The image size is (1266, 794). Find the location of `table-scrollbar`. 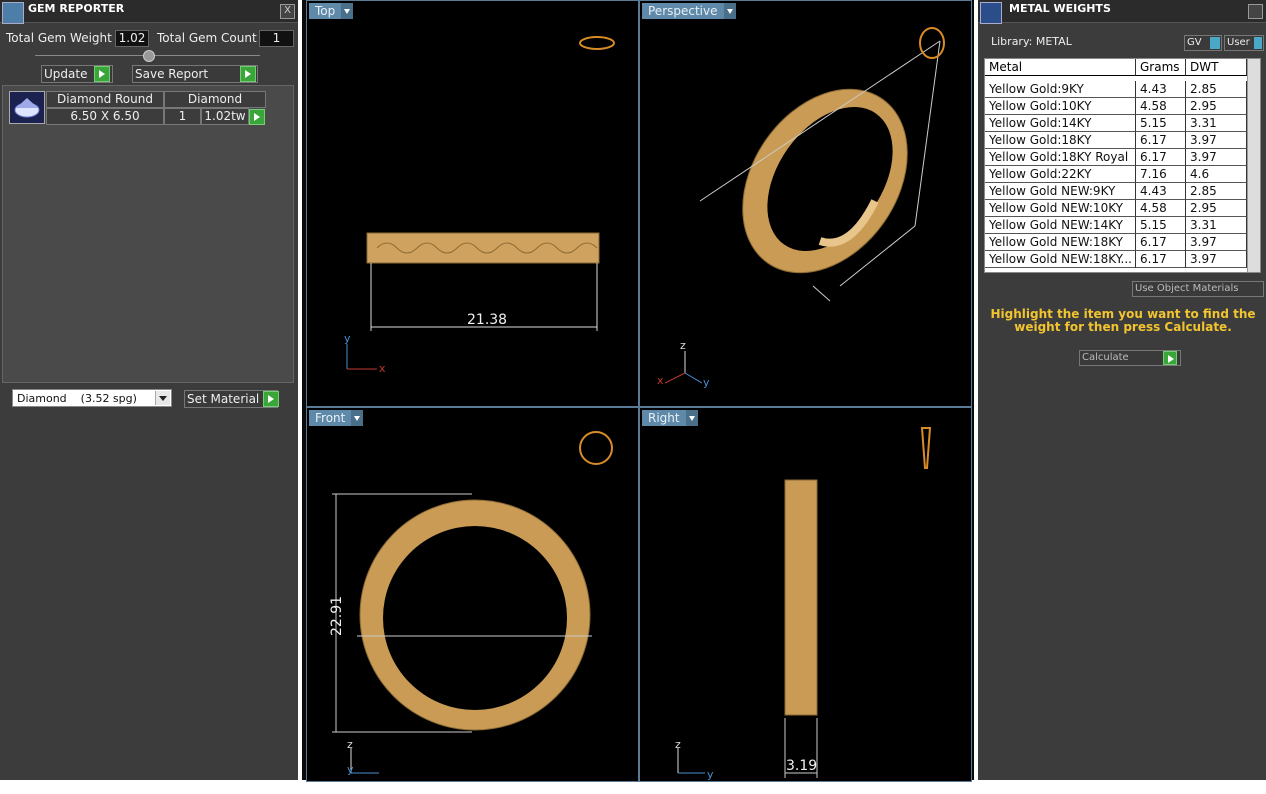

table-scrollbar is located at coordinates (1253, 165).